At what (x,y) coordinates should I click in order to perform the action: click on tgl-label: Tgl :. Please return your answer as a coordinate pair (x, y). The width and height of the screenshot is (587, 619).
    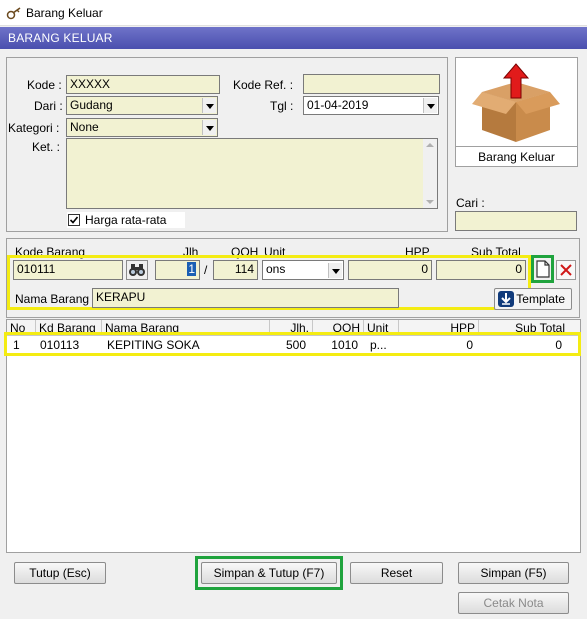
    Looking at the image, I should click on (282, 106).